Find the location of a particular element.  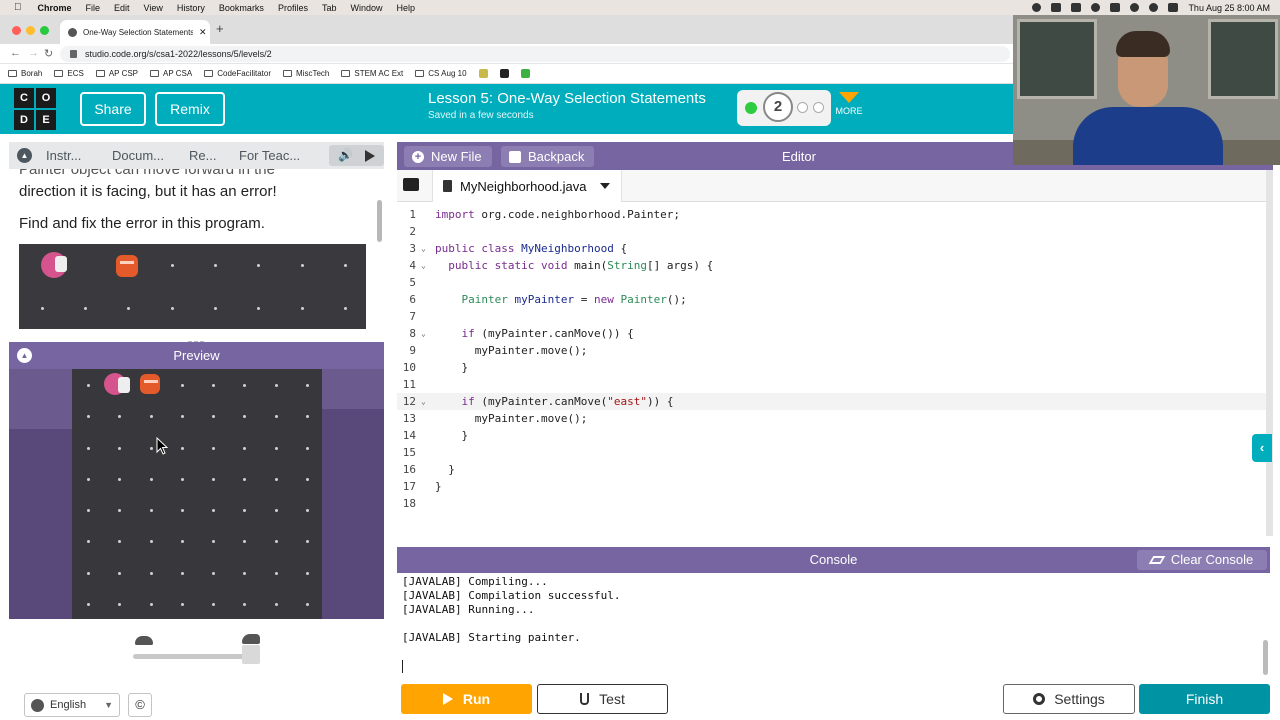

new-tab-icon: + is located at coordinates (220, 28).